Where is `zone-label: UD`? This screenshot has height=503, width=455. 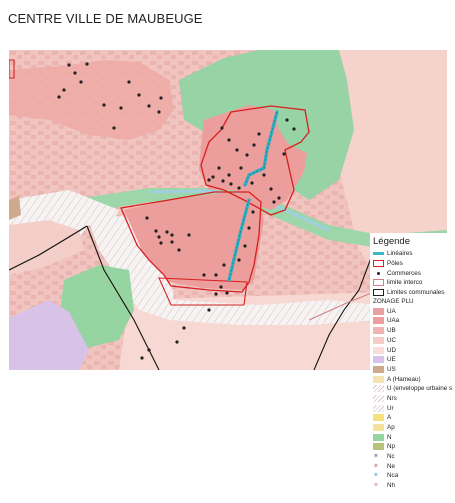 zone-label: UD is located at coordinates (392, 350).